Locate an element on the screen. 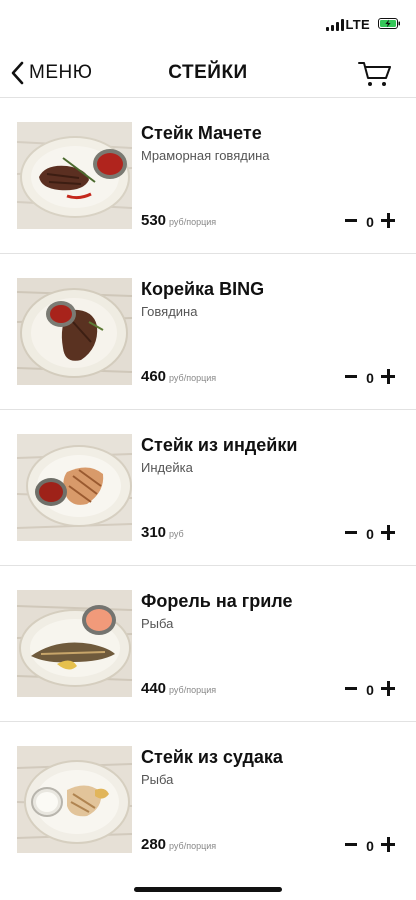  price-value: 440 is located at coordinates (154, 688).